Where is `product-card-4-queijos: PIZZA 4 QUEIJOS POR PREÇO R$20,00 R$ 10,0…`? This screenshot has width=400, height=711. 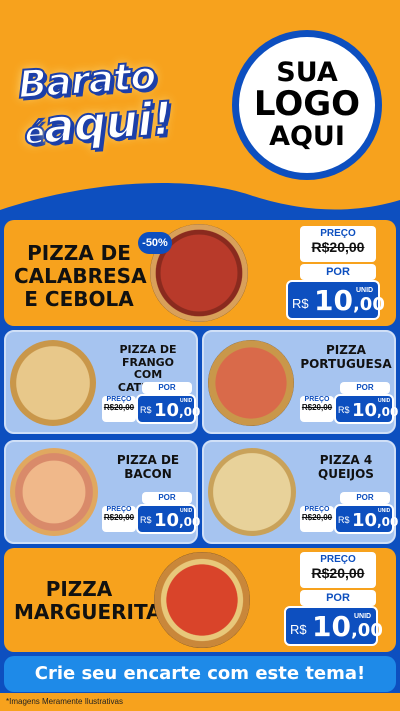 product-card-4-queijos: PIZZA 4 QUEIJOS POR PREÇO R$20,00 R$ 10,0… is located at coordinates (300, 492).